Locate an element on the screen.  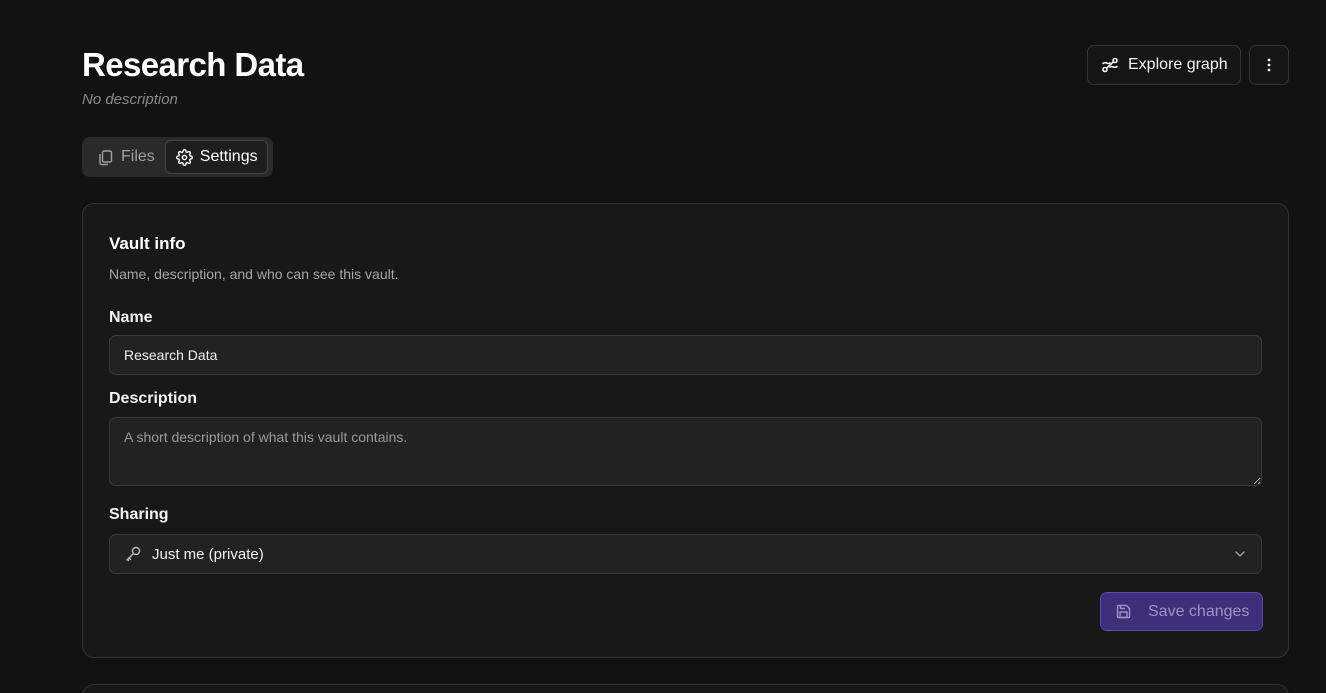
key-icon is located at coordinates (133, 554).